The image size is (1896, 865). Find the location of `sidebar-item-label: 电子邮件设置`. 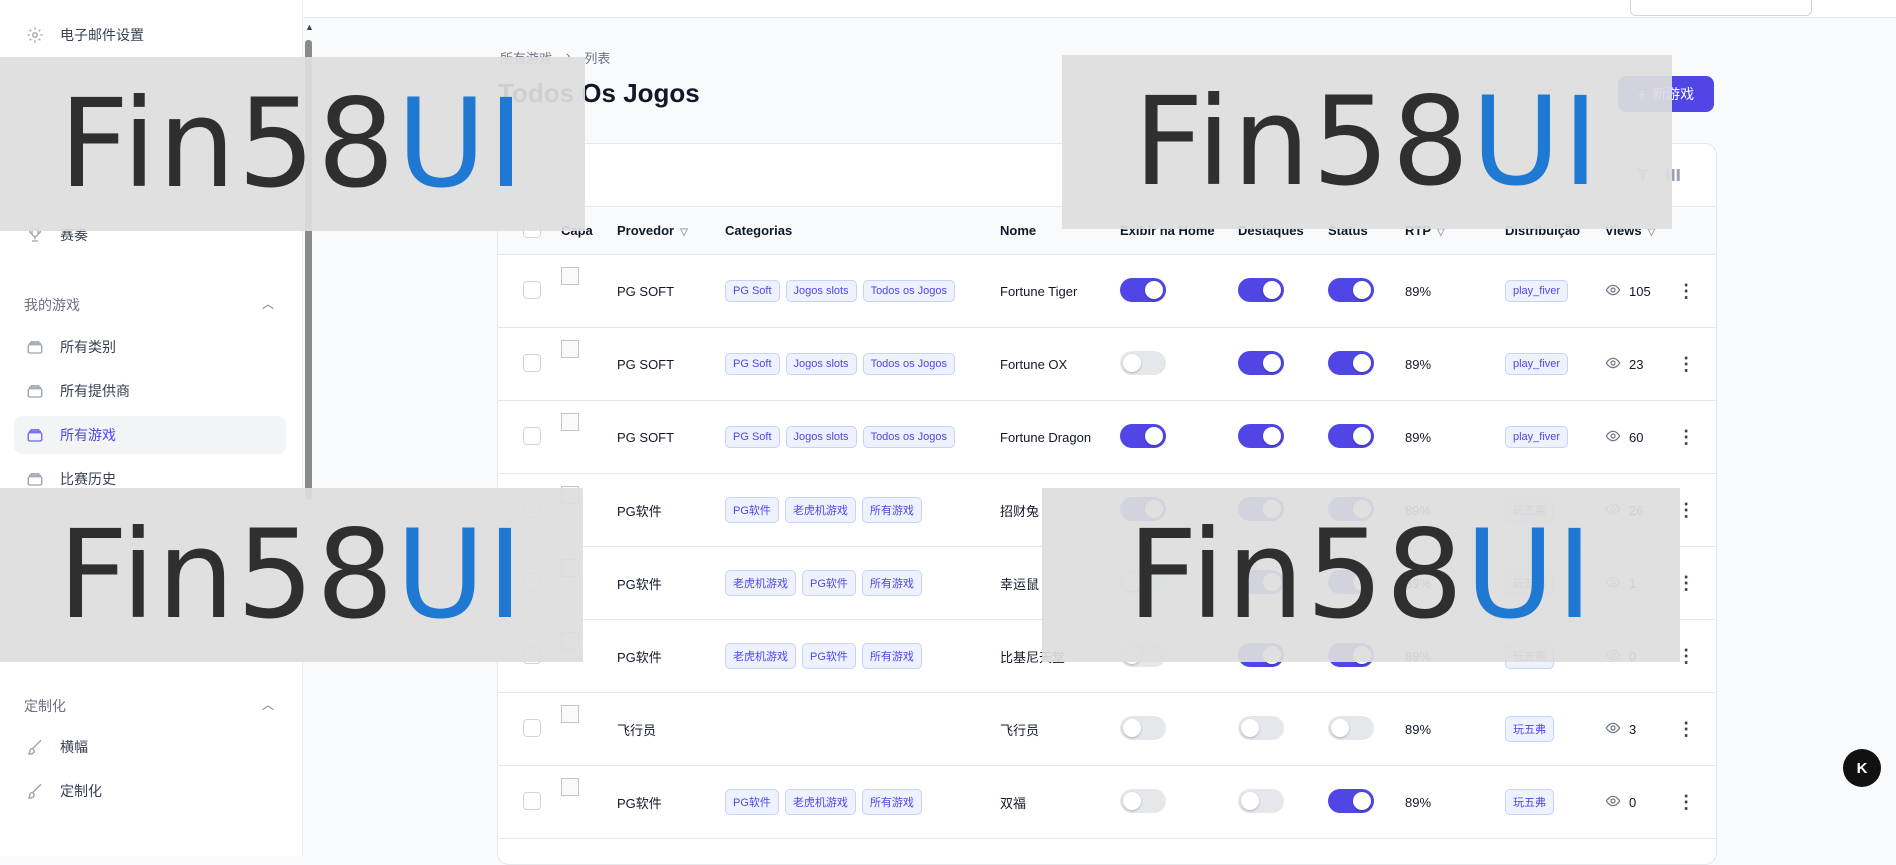

sidebar-item-label: 电子邮件设置 is located at coordinates (102, 35).